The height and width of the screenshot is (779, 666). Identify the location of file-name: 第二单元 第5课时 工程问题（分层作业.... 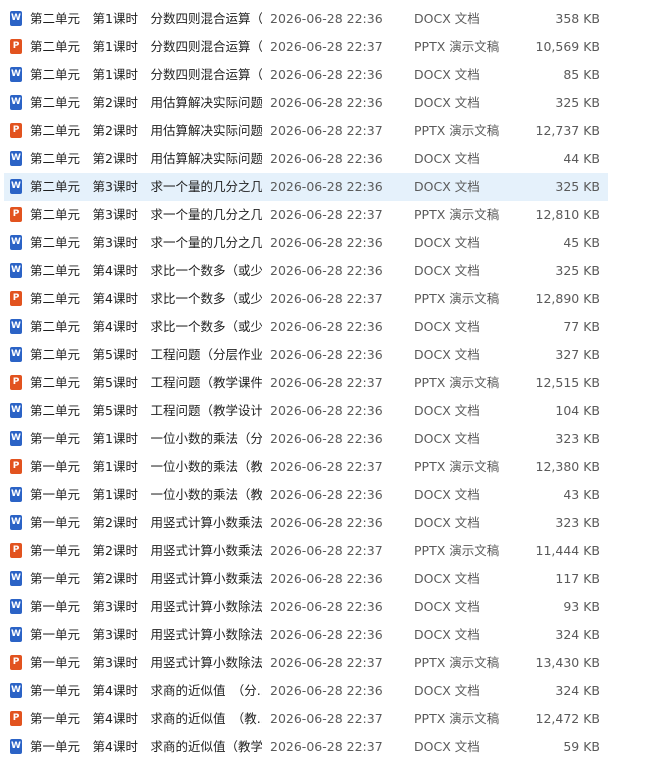
(146, 354).